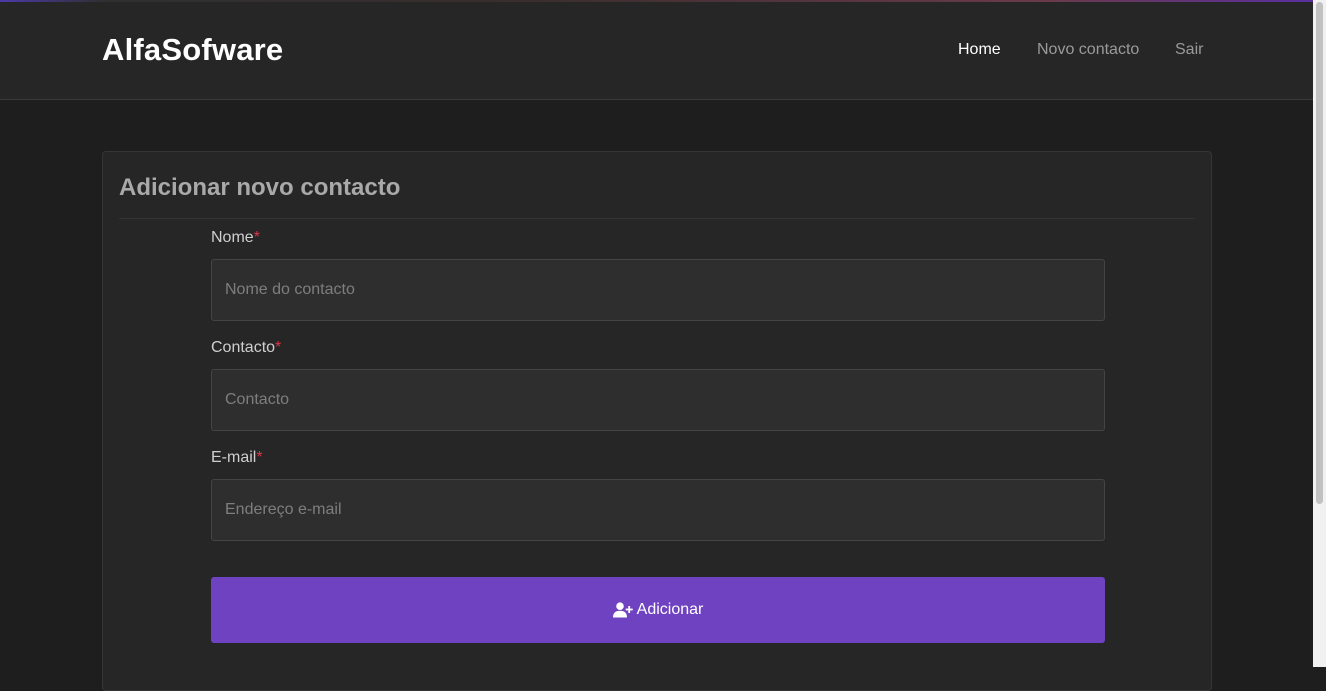 The image size is (1326, 691). Describe the element at coordinates (1088, 50) in the screenshot. I see `nav-link-novo-contacto: Novo contacto` at that location.